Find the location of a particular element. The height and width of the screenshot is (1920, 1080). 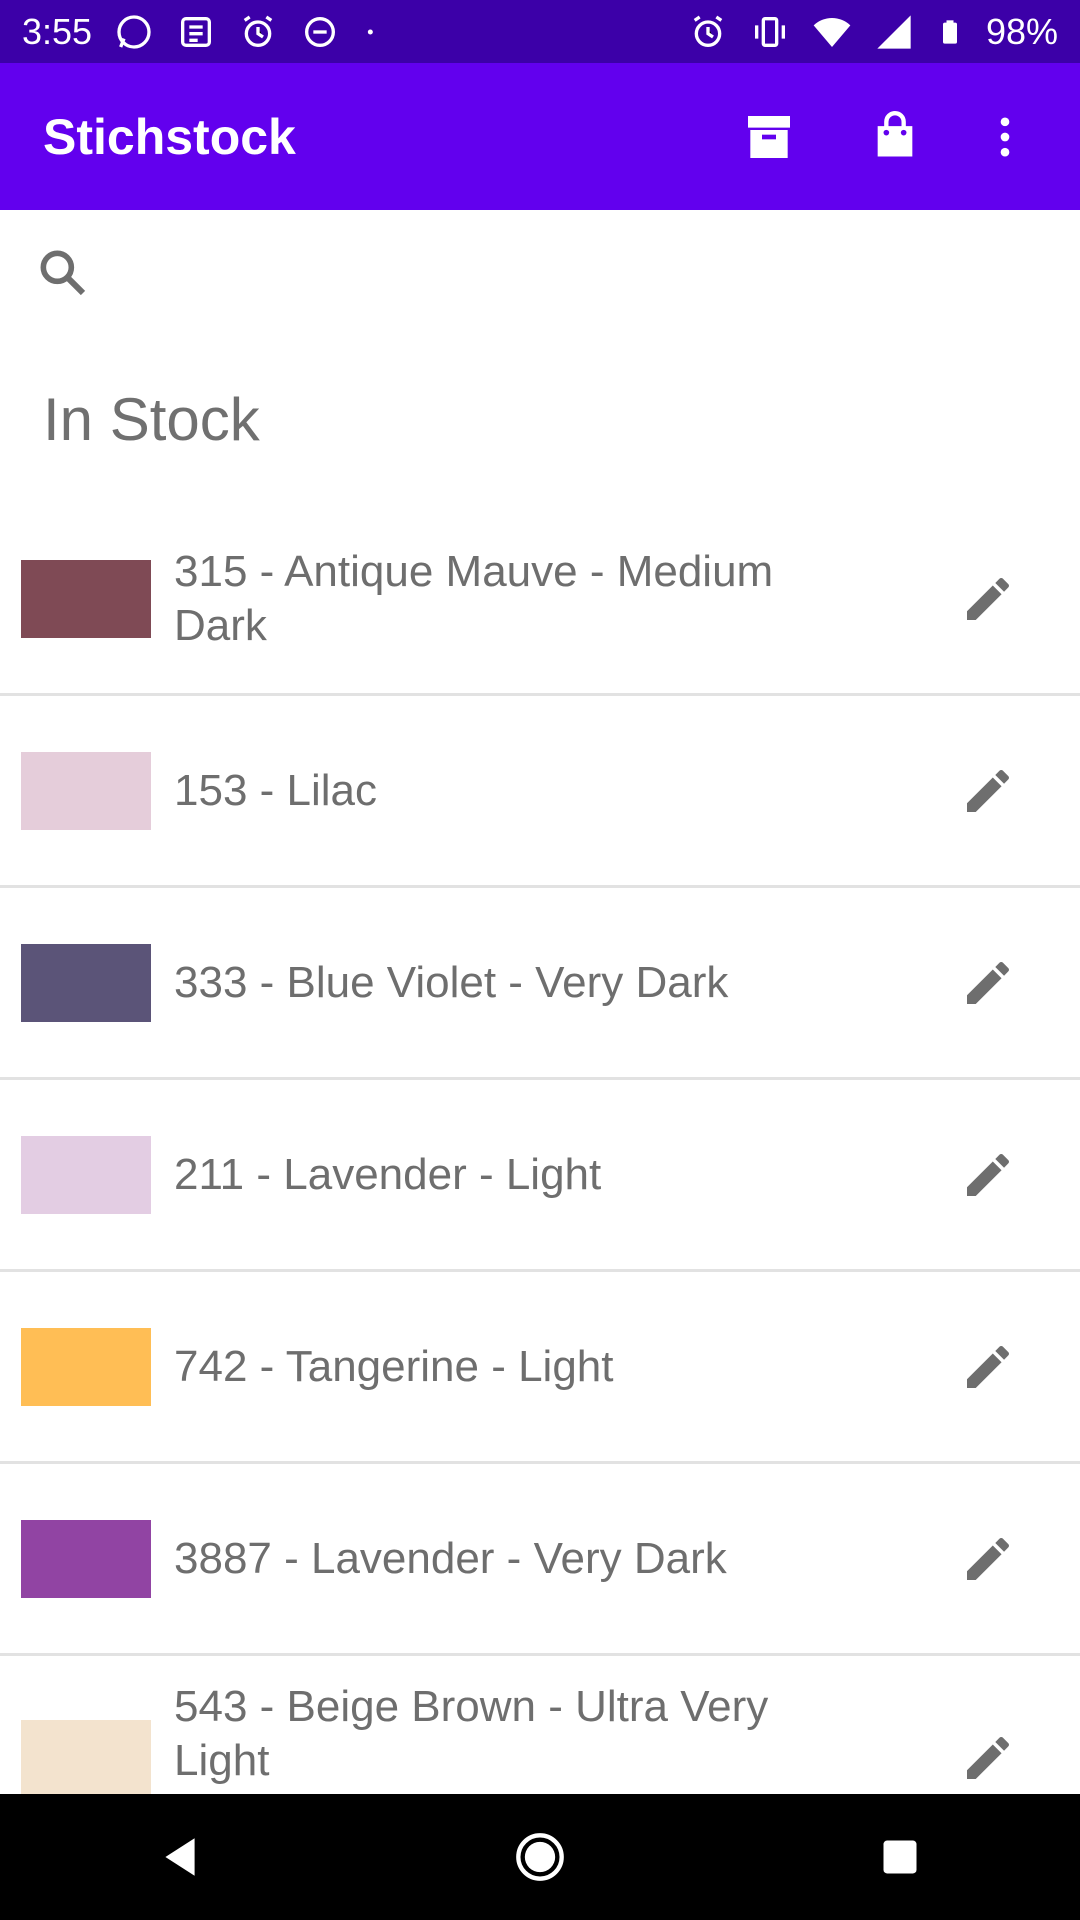

data-saver-icon is located at coordinates (320, 31).